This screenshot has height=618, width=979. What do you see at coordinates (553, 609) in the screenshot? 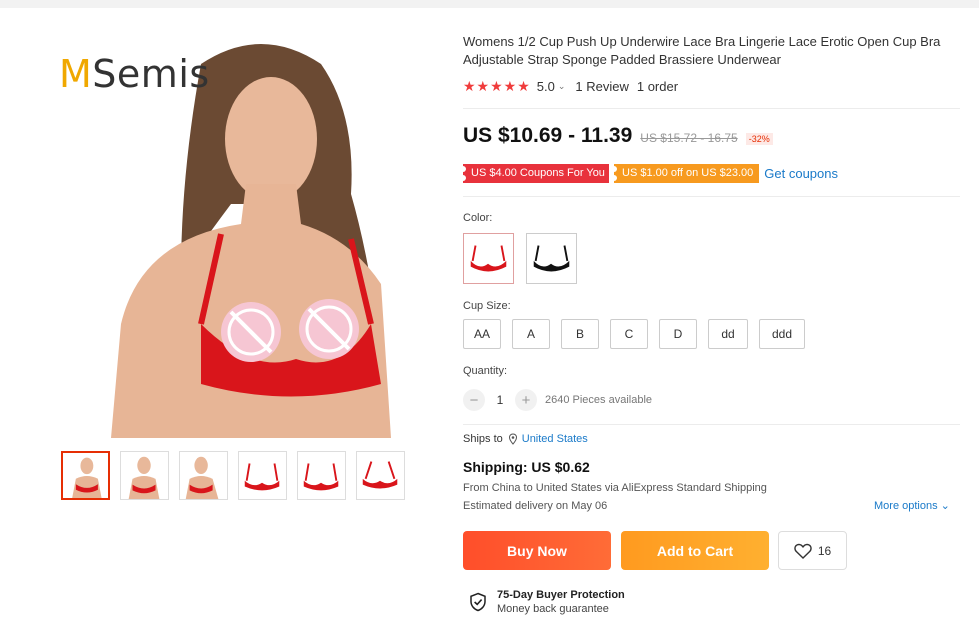
I see `protection-subtitle: Money back guarantee` at bounding box center [553, 609].